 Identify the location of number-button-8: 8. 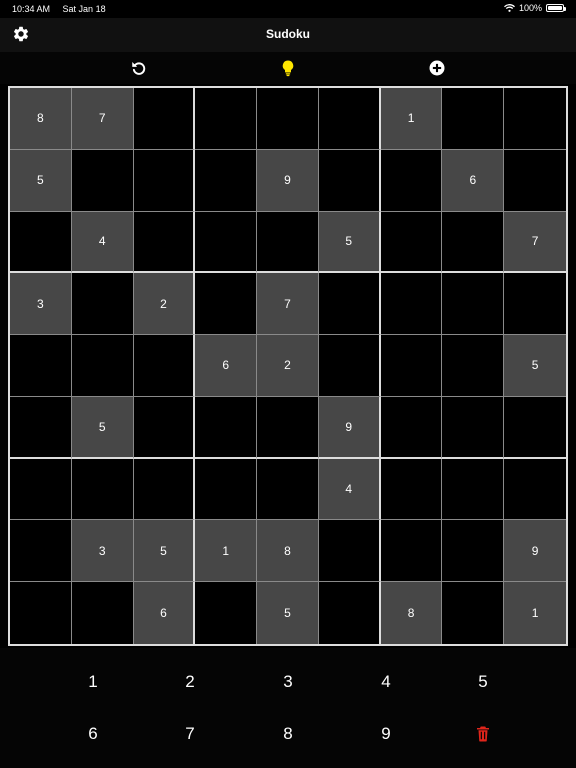
(288, 734).